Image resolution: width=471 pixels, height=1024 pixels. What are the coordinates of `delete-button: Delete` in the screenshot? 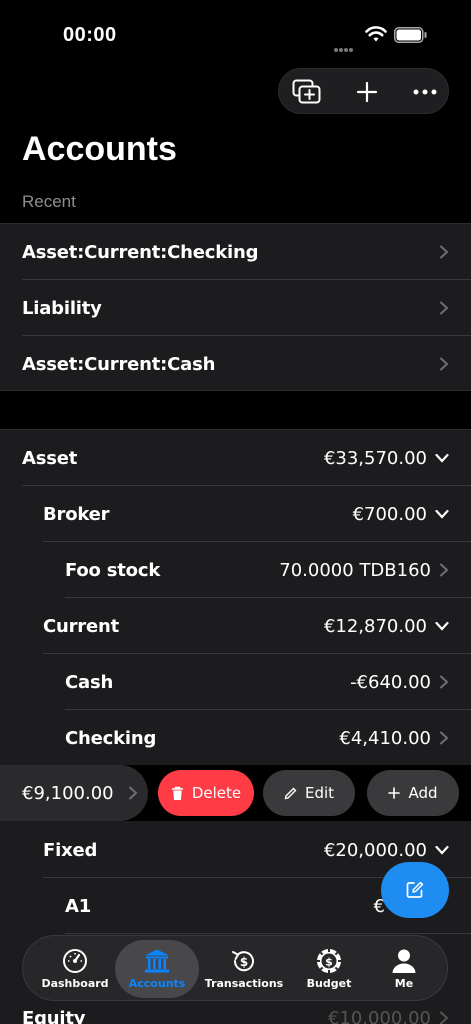 It's located at (206, 793).